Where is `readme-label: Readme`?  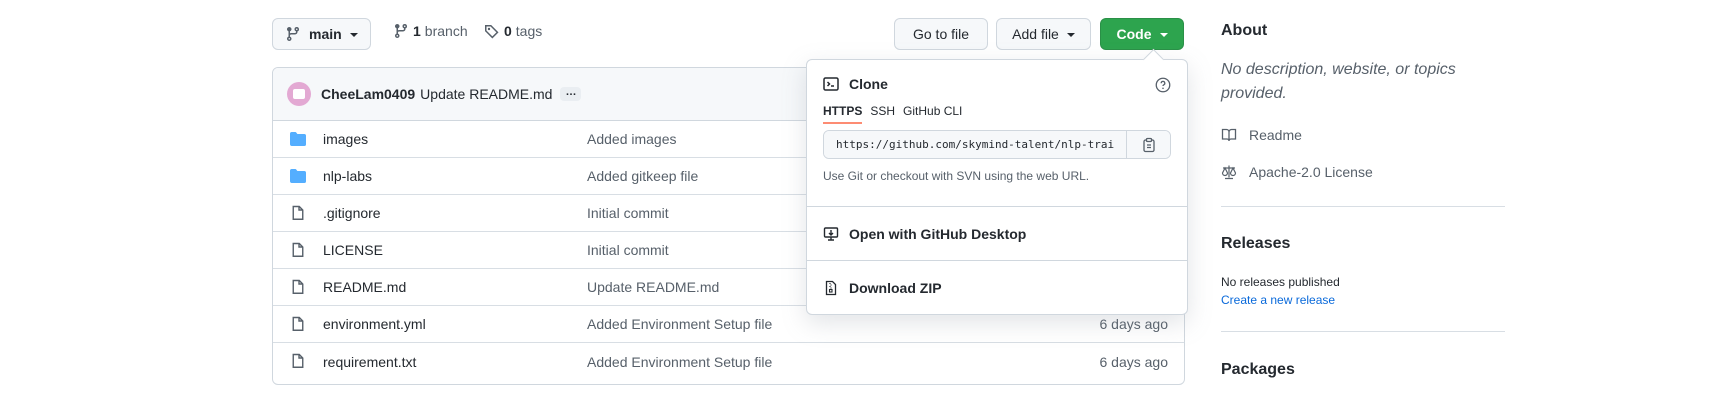 readme-label: Readme is located at coordinates (1275, 135).